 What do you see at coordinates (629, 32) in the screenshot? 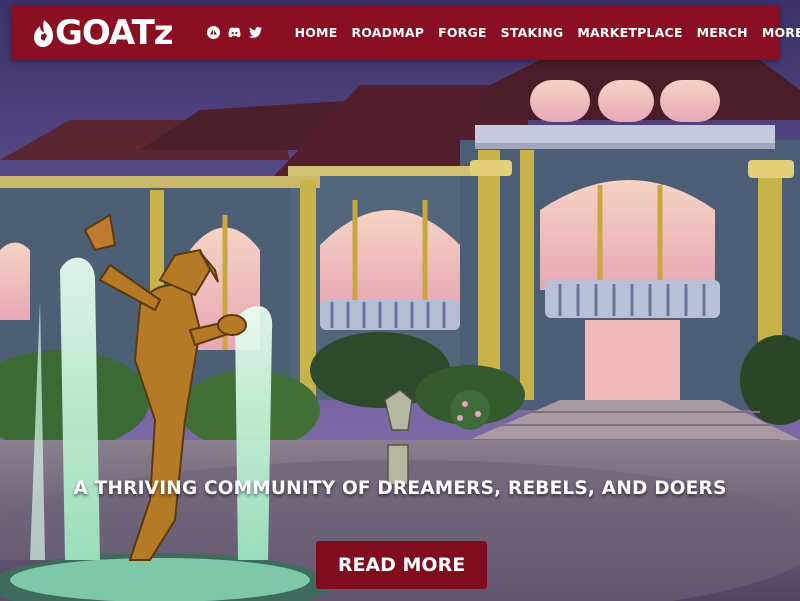
I see `nav-marketplace: MARKETPLACE` at bounding box center [629, 32].